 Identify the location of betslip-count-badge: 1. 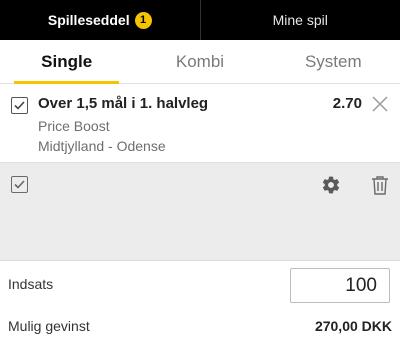
(143, 20).